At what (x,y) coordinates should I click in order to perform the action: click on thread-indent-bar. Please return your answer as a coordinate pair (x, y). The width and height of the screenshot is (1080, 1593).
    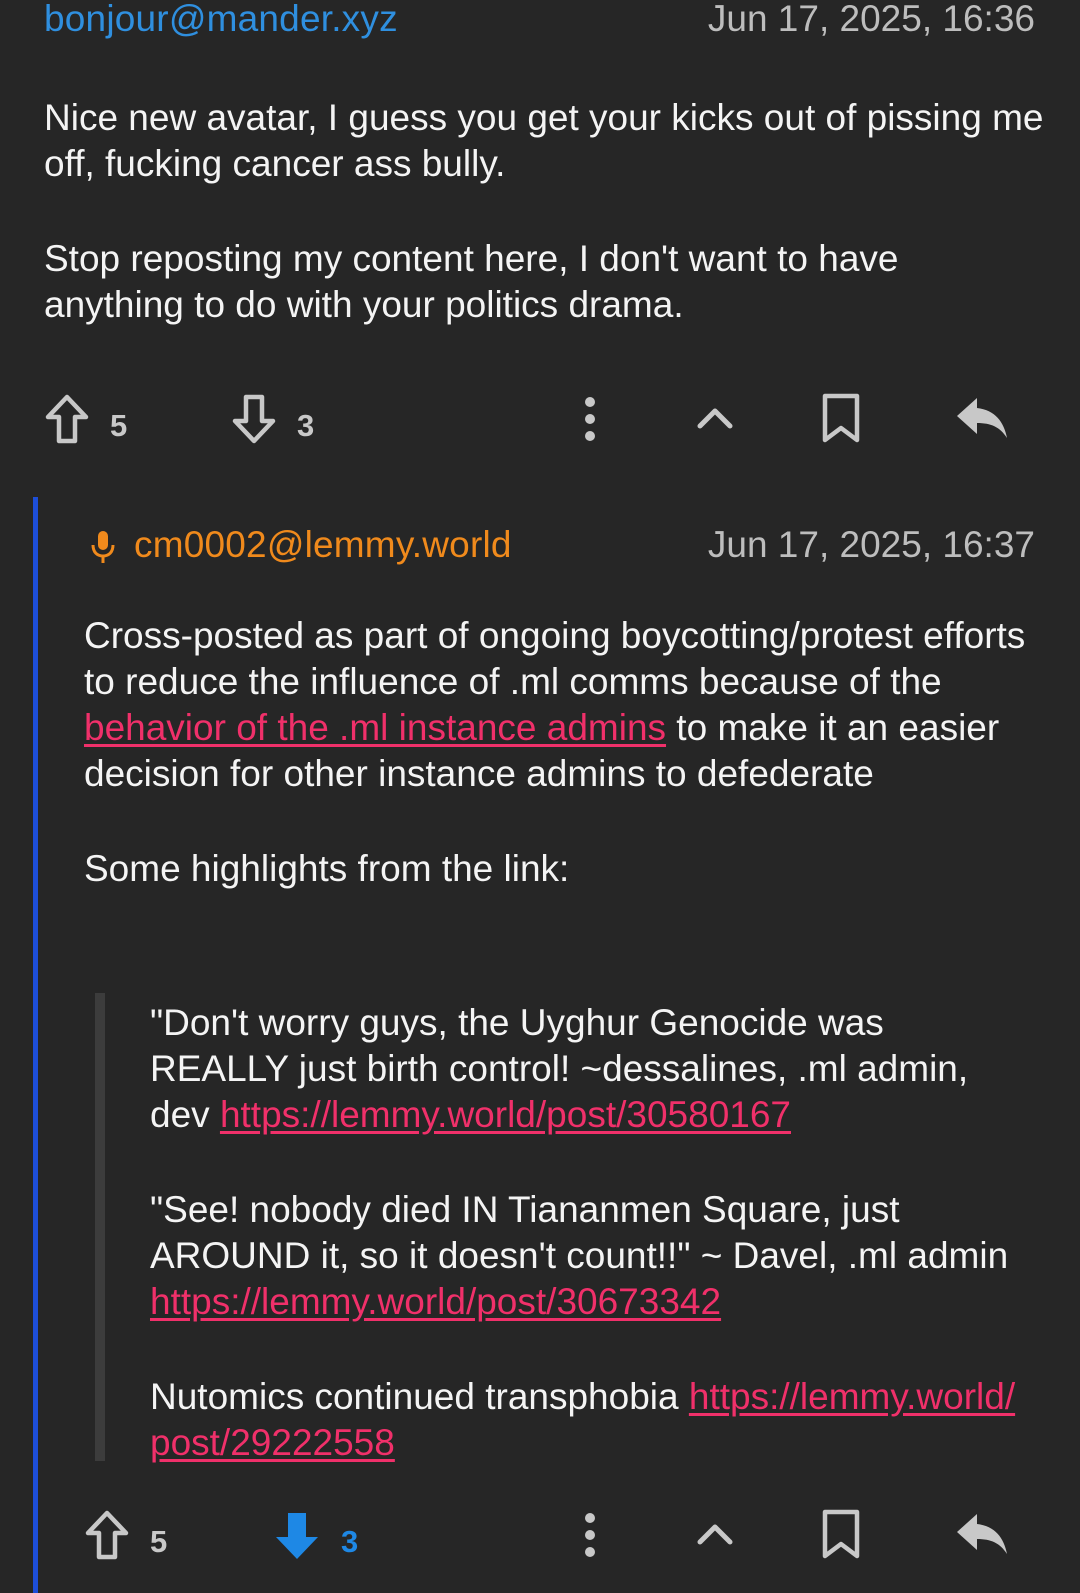
    Looking at the image, I should click on (35, 1045).